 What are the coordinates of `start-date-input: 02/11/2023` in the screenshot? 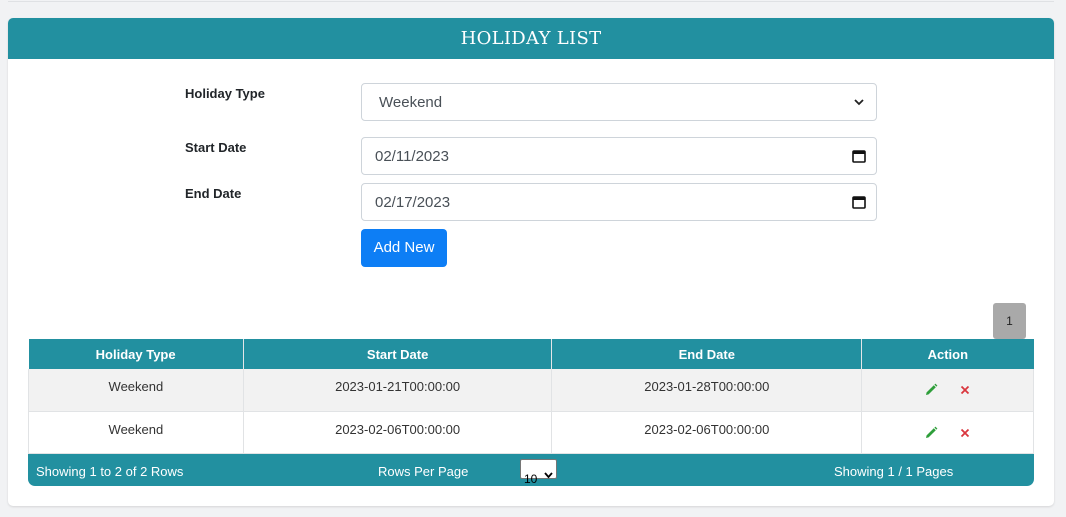 It's located at (619, 156).